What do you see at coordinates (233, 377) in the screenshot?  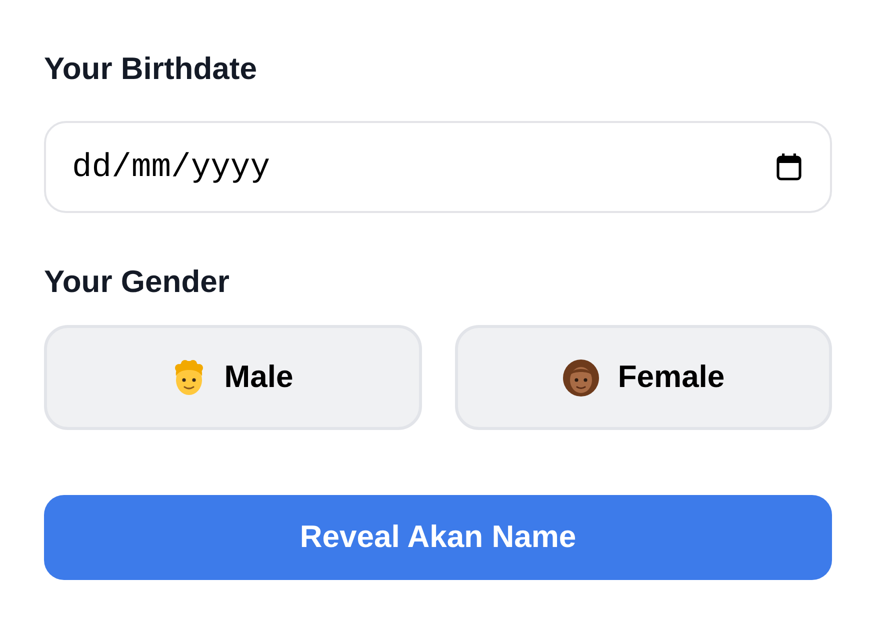 I see `gender-option-button: Male` at bounding box center [233, 377].